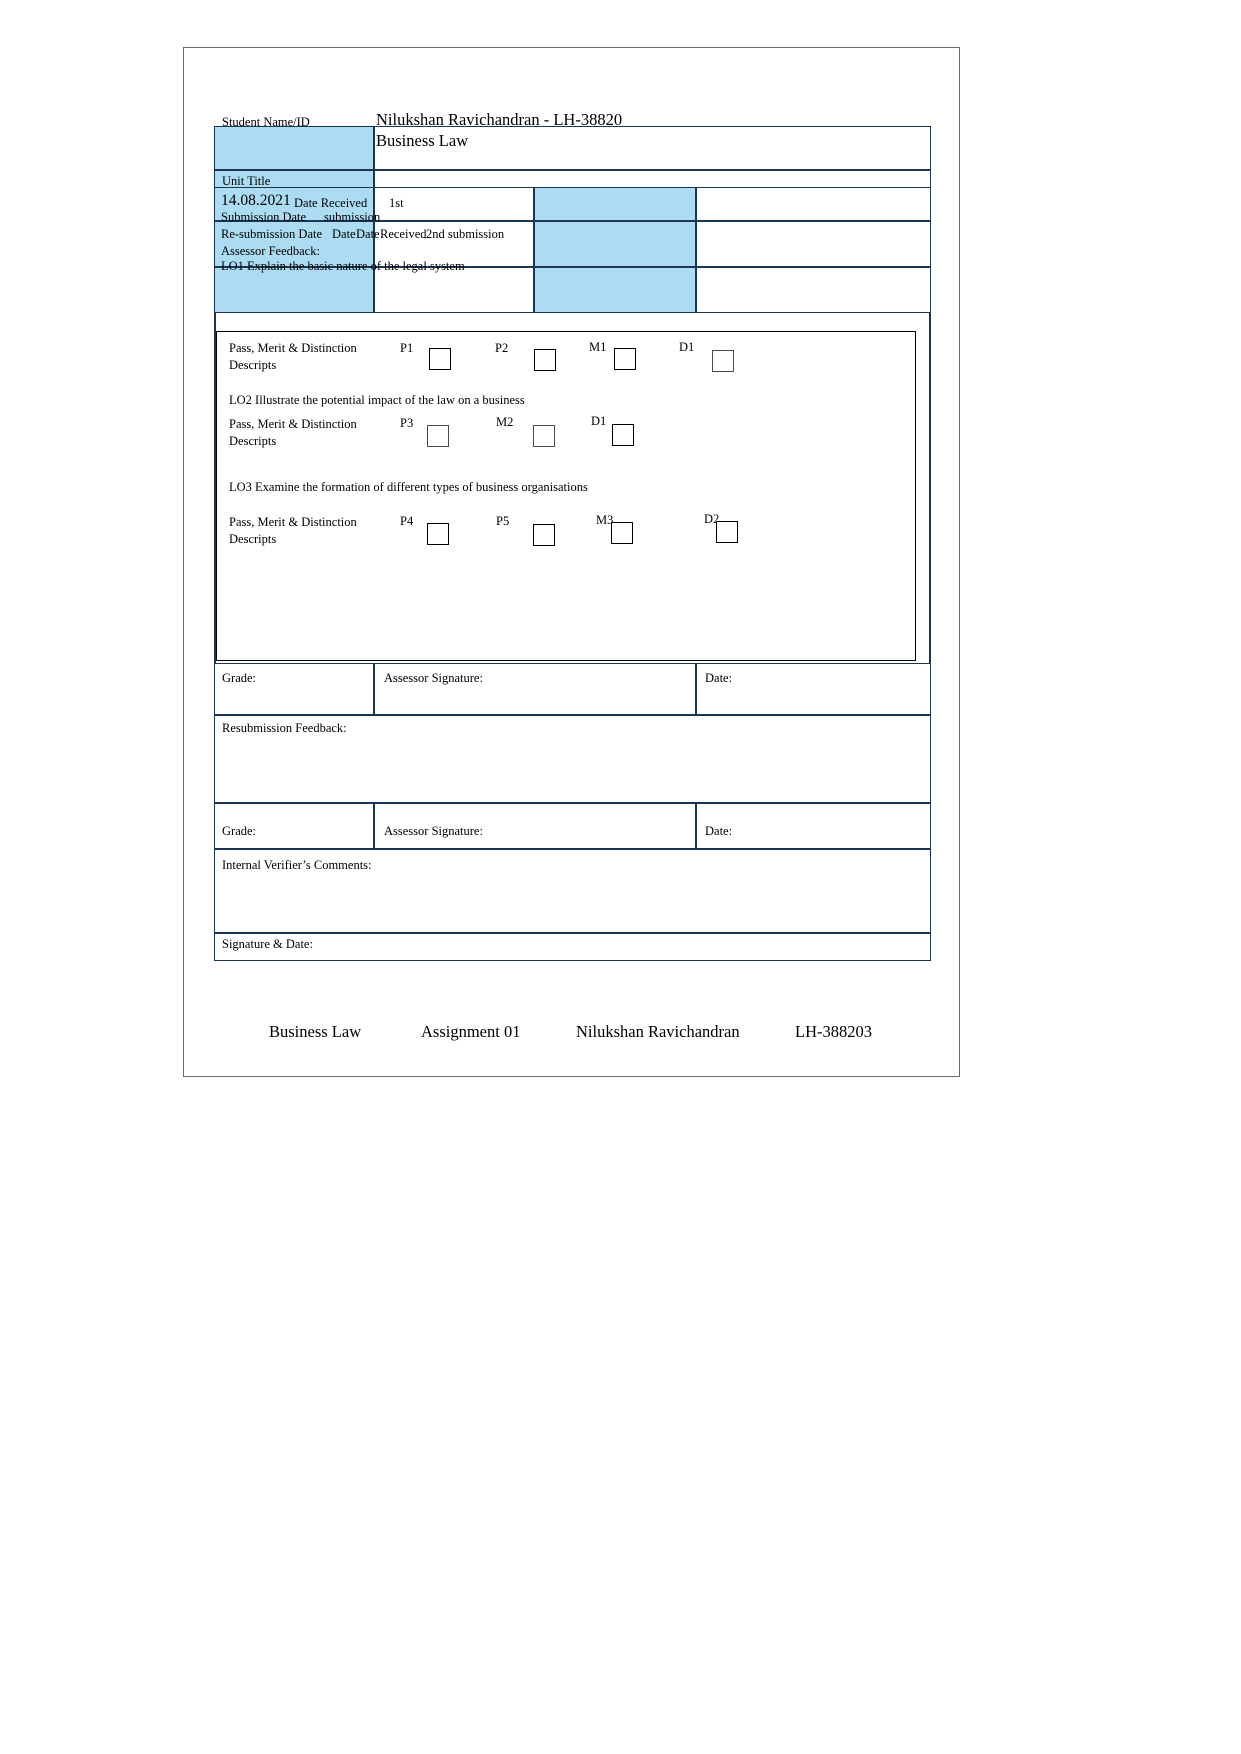  Describe the element at coordinates (615, 290) in the screenshot. I see `header-cell-lo1-blue-mid` at that location.